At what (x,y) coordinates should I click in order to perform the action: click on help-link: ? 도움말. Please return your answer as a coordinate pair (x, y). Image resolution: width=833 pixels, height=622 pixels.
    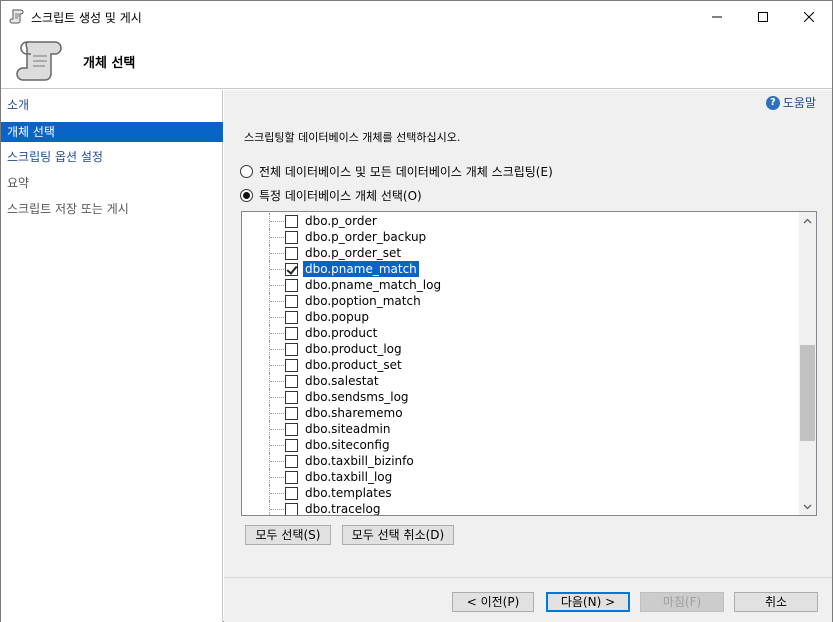
    Looking at the image, I should click on (790, 102).